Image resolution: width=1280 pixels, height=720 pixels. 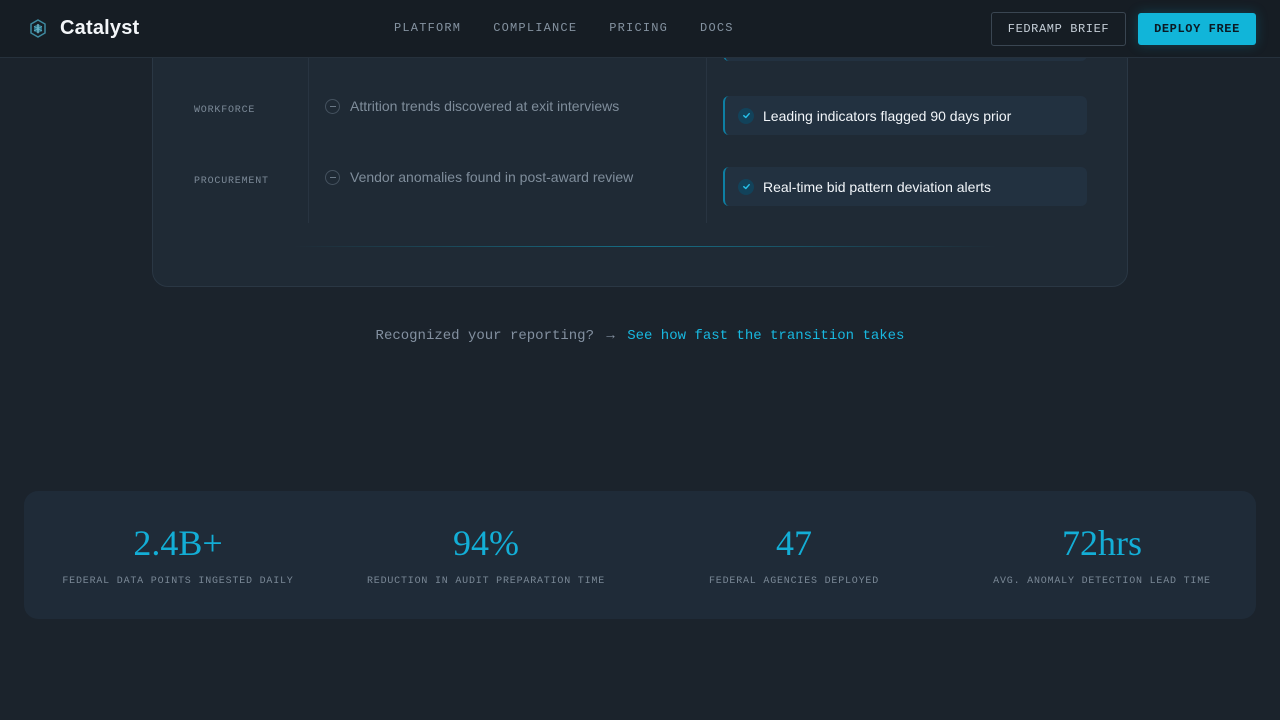 I want to click on nav-docs: DOCS, so click(x=717, y=28).